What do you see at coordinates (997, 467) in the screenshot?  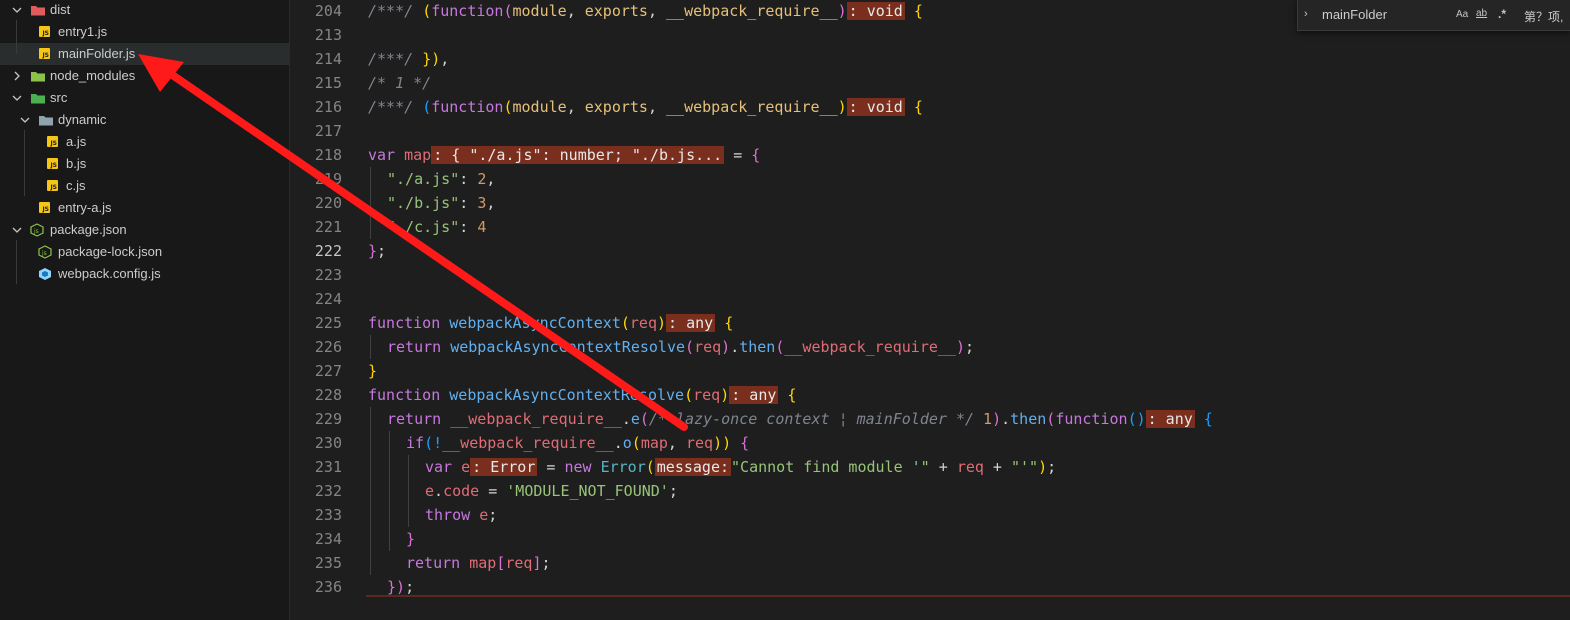 I see `code-token: +` at bounding box center [997, 467].